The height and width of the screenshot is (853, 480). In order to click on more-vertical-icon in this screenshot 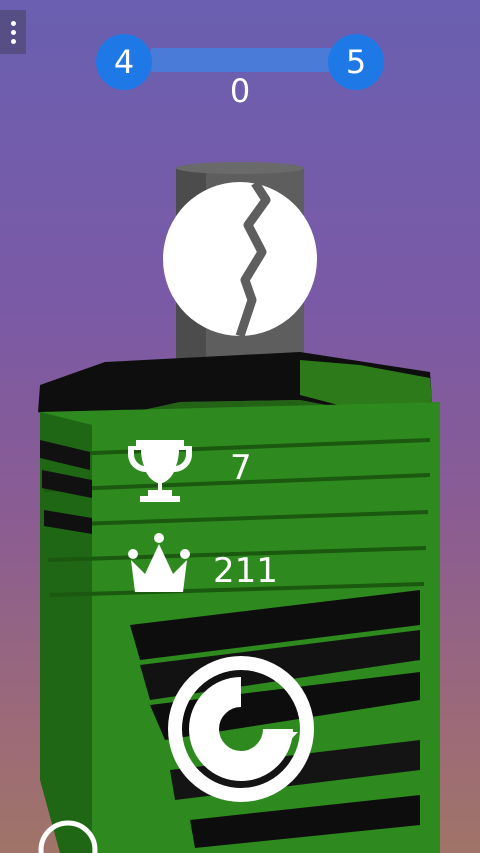, I will do `click(13, 32)`.